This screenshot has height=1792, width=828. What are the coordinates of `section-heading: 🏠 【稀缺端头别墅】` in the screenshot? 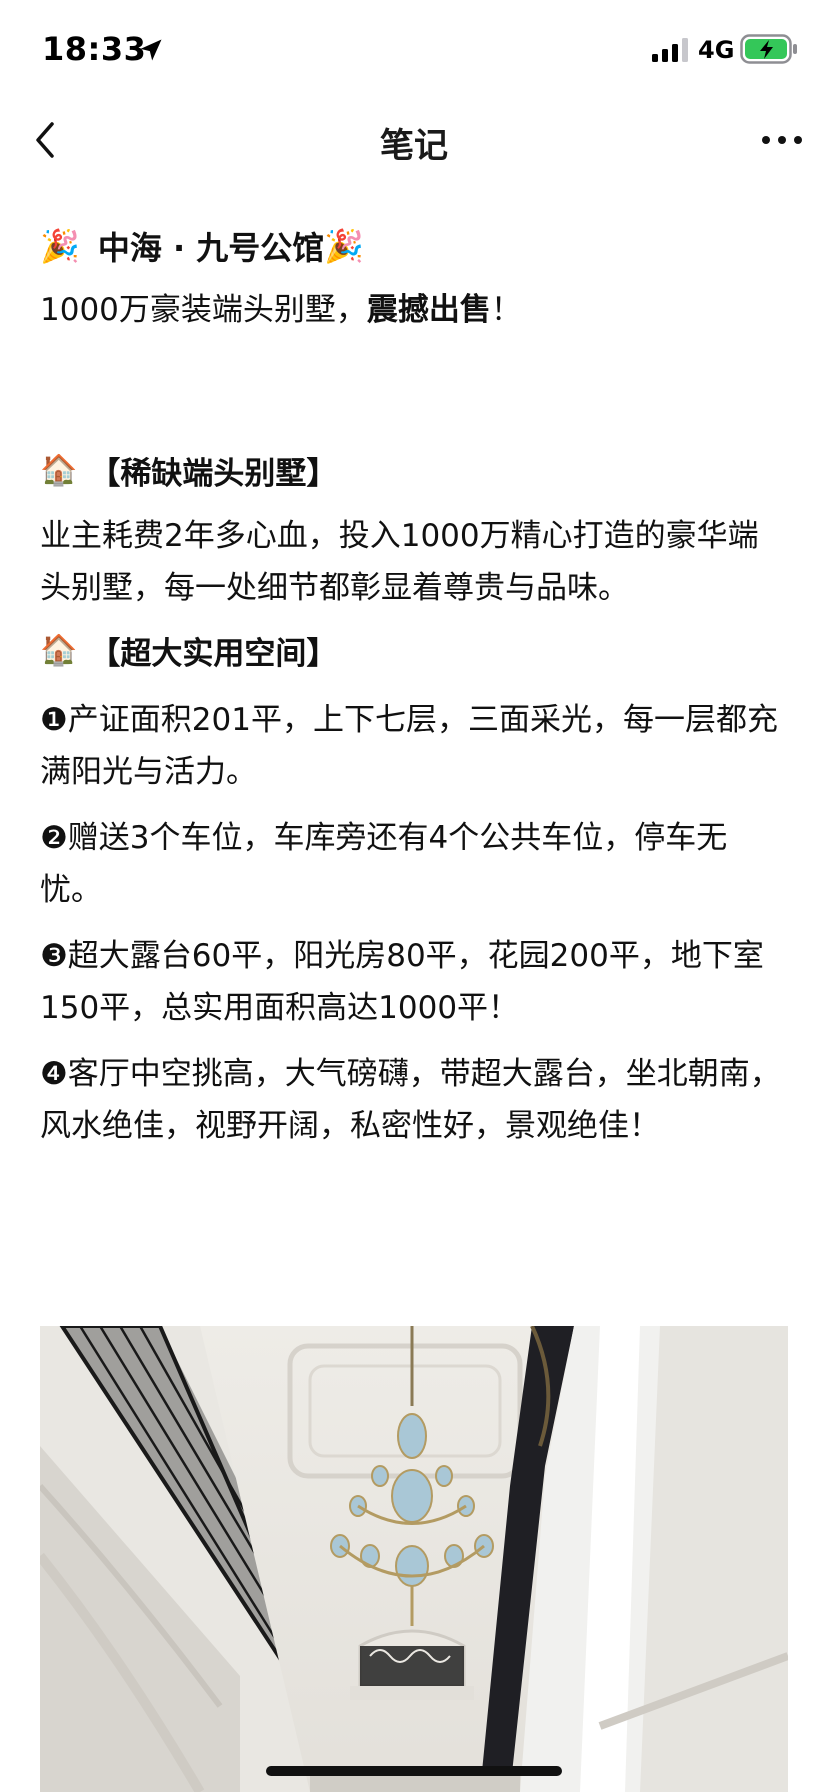 It's located at (414, 470).